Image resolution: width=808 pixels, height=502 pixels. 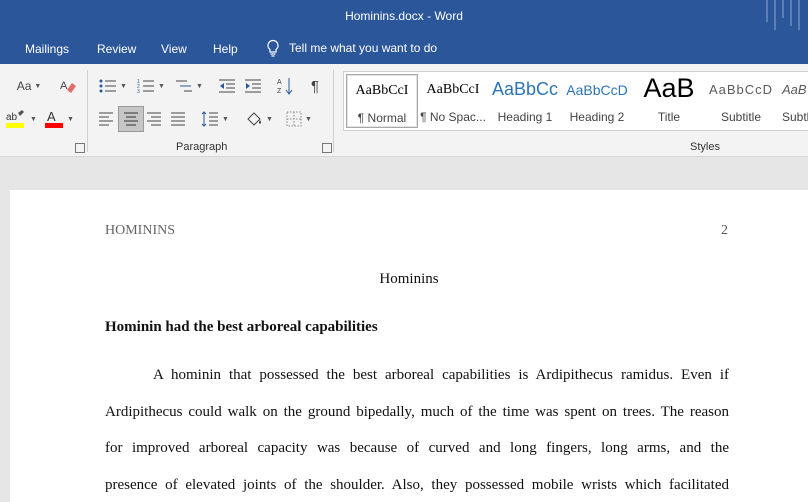 I want to click on page-number: 2, so click(x=724, y=230).